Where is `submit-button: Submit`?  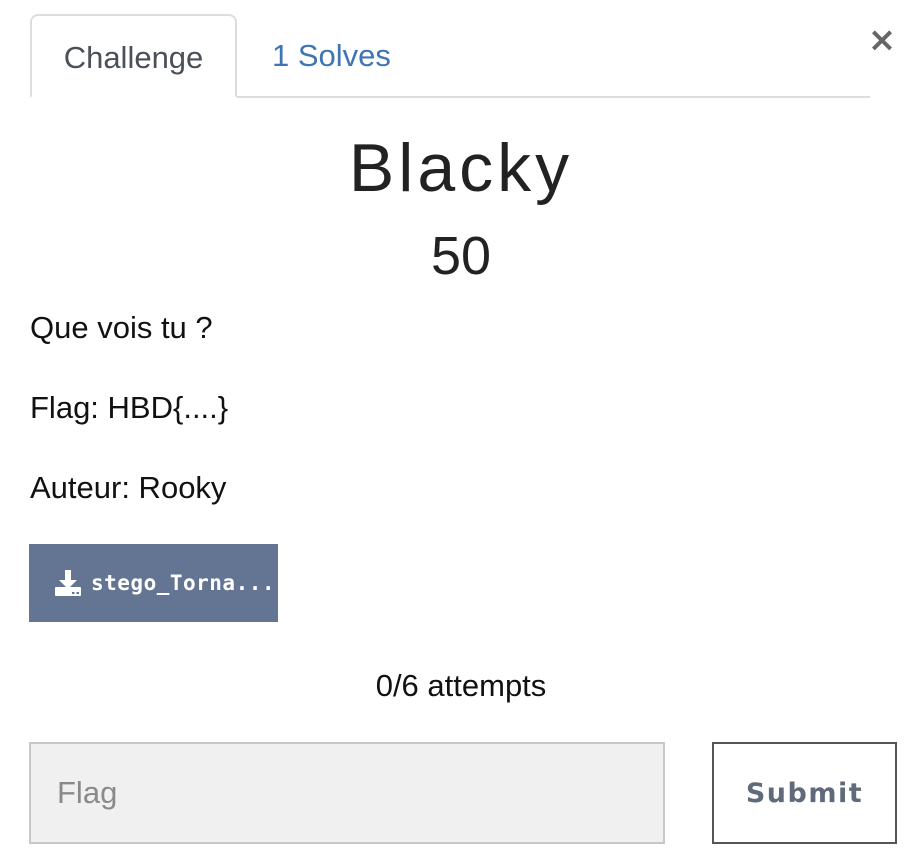
submit-button: Submit is located at coordinates (804, 793).